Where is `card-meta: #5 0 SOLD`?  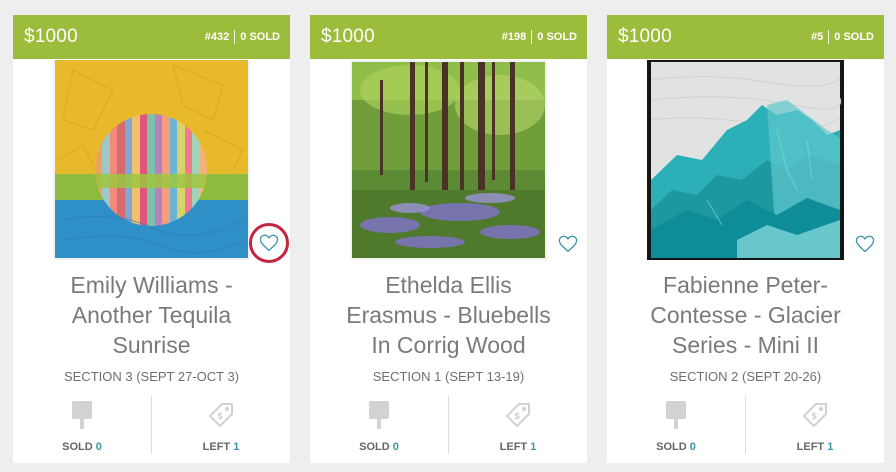 card-meta: #5 0 SOLD is located at coordinates (842, 37).